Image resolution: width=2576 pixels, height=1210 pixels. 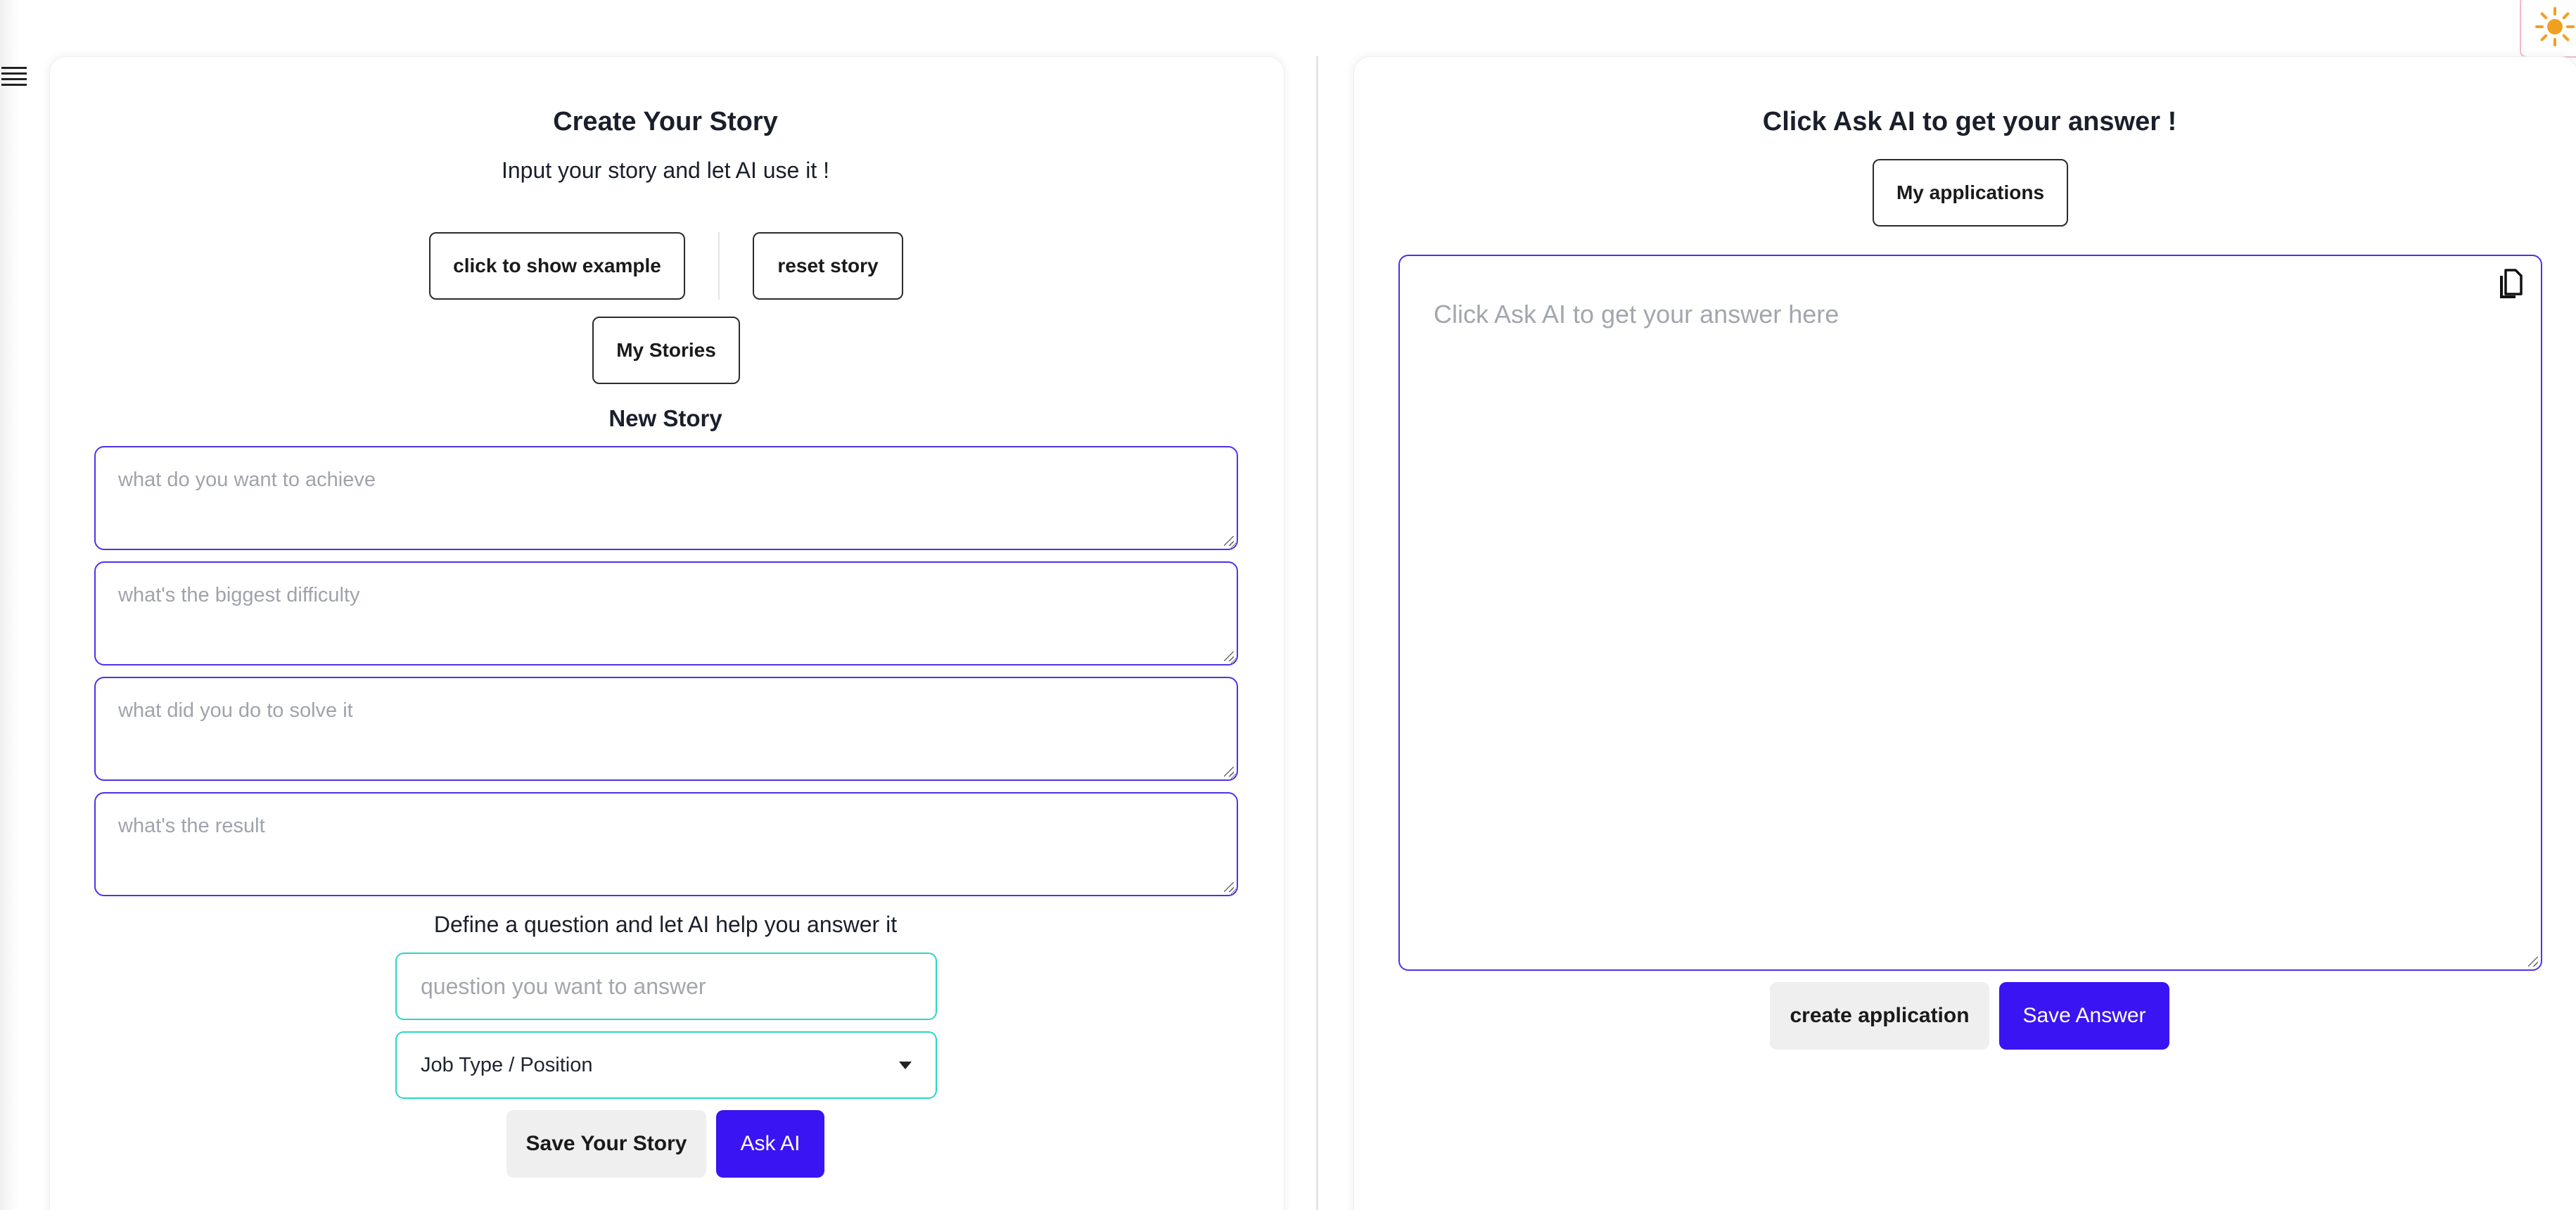 What do you see at coordinates (665, 170) in the screenshot?
I see `story-panel-subtitle: Input your story and let AI use it !` at bounding box center [665, 170].